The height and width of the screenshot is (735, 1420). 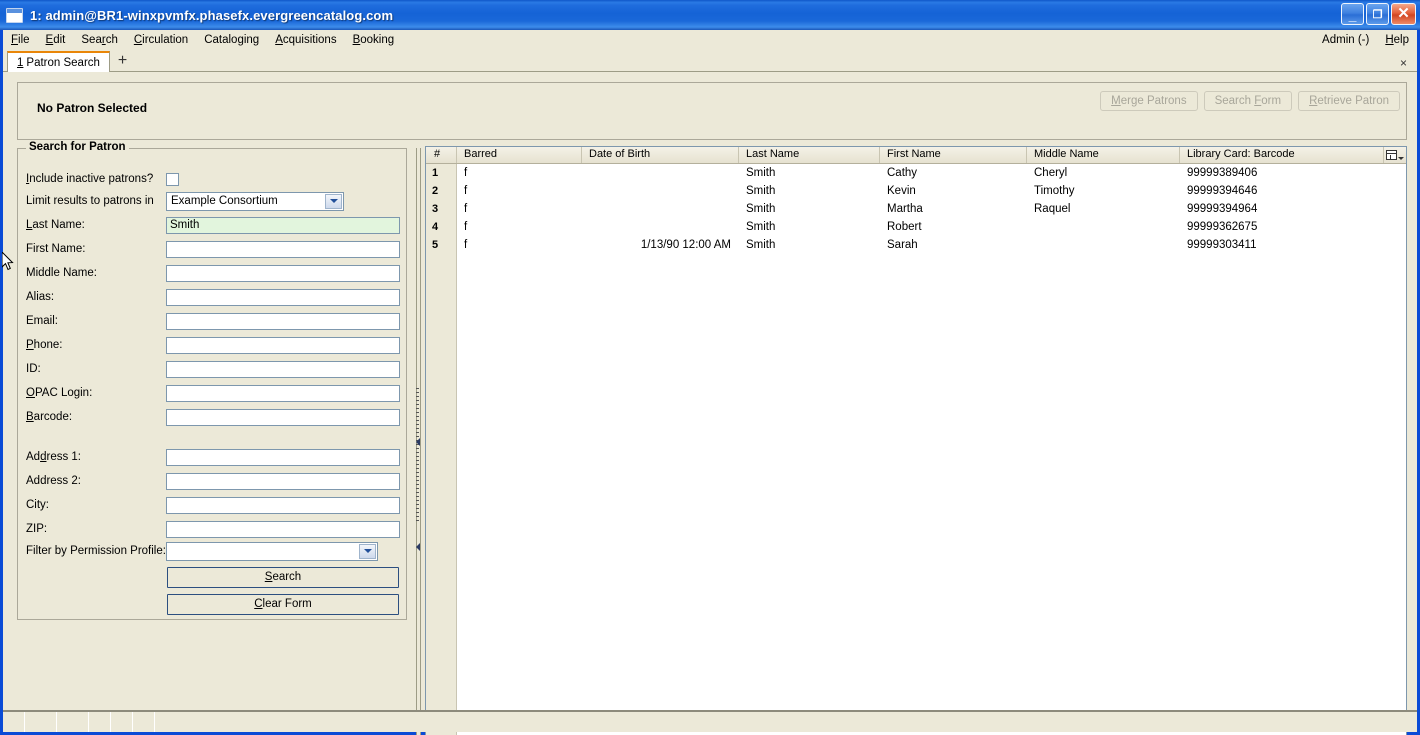 What do you see at coordinates (33, 369) in the screenshot?
I see `id-label: ID:` at bounding box center [33, 369].